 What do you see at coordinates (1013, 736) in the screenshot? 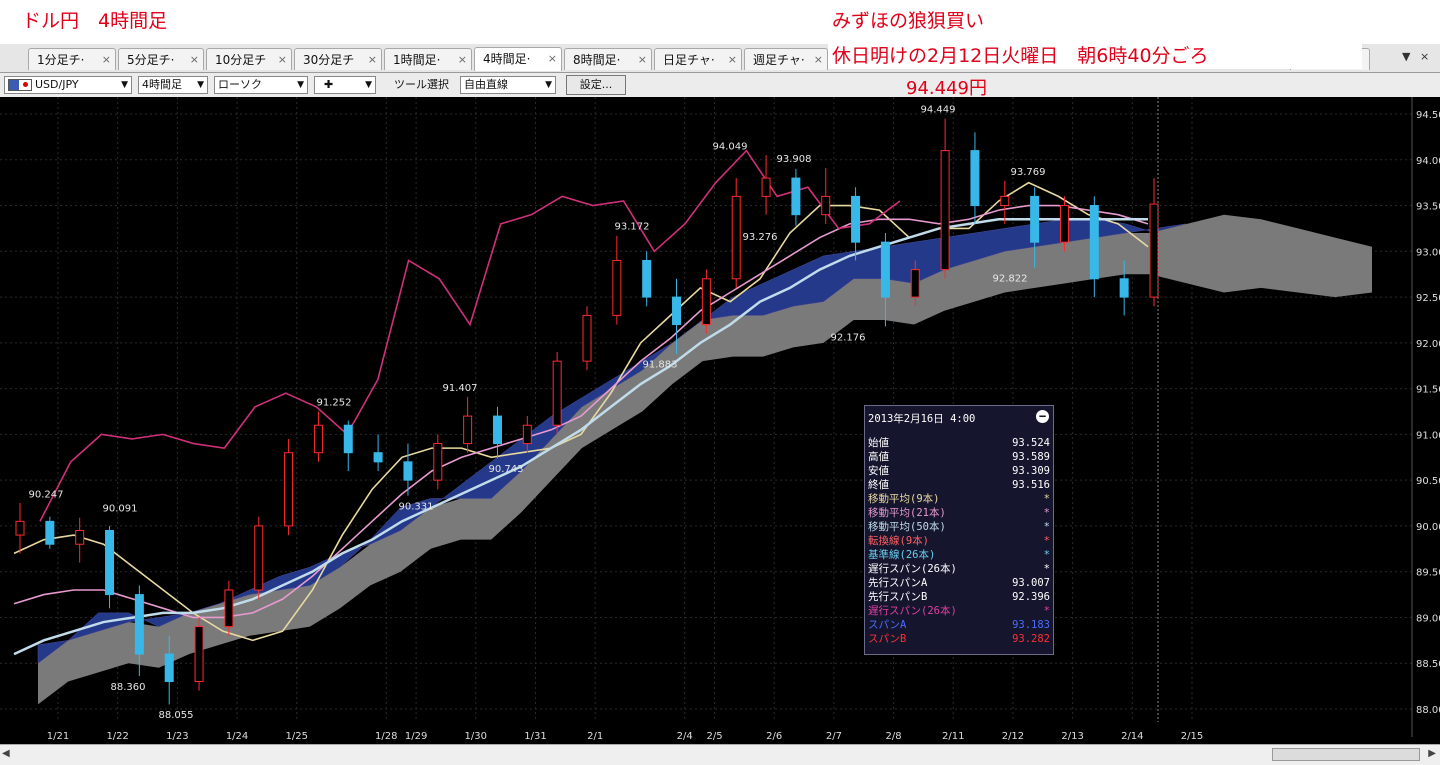
I see `x-tick-label: 2/12` at bounding box center [1013, 736].